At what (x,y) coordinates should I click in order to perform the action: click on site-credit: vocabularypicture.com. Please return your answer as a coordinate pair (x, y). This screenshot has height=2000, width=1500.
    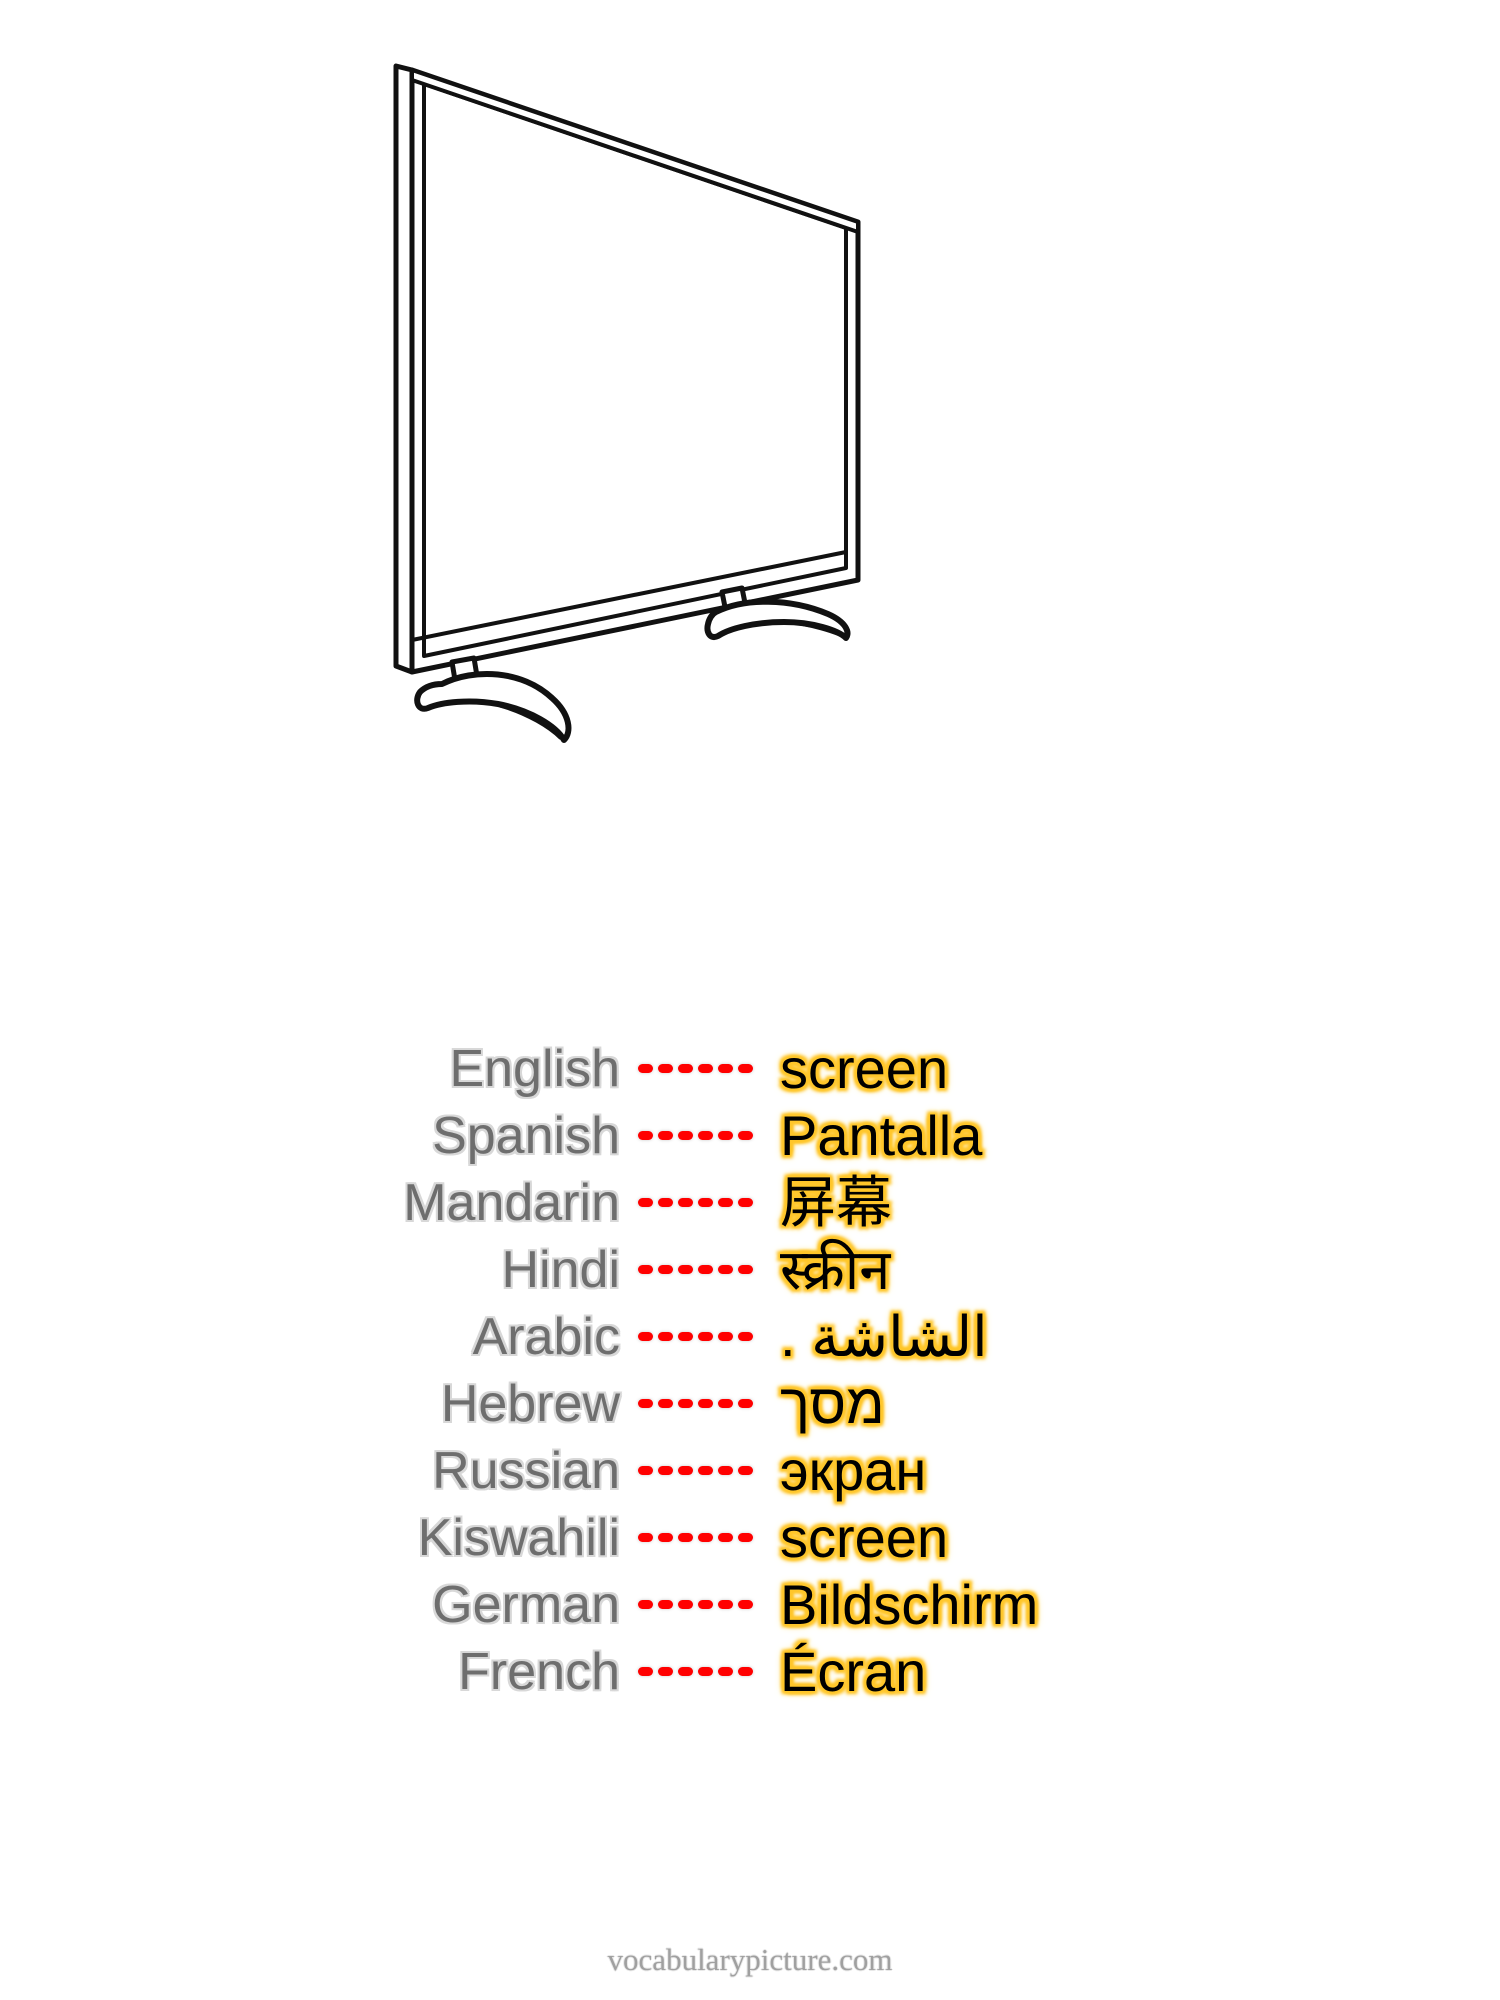
    Looking at the image, I should click on (750, 1959).